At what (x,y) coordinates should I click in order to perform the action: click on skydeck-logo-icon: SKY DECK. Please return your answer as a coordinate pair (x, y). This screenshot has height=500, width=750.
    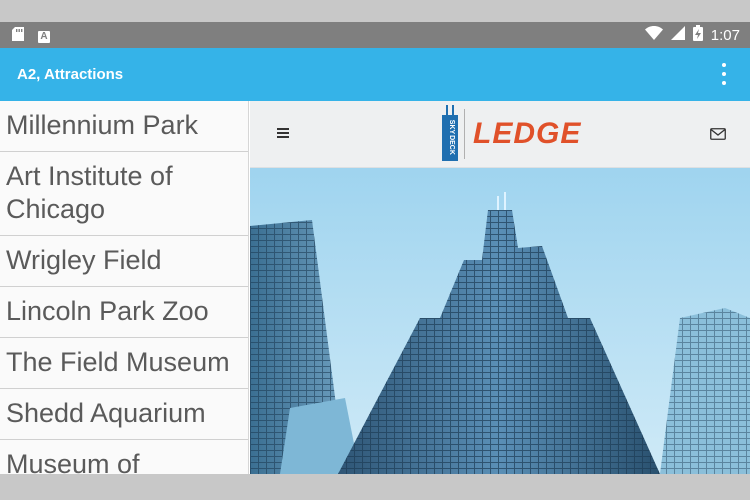
    Looking at the image, I should click on (452, 134).